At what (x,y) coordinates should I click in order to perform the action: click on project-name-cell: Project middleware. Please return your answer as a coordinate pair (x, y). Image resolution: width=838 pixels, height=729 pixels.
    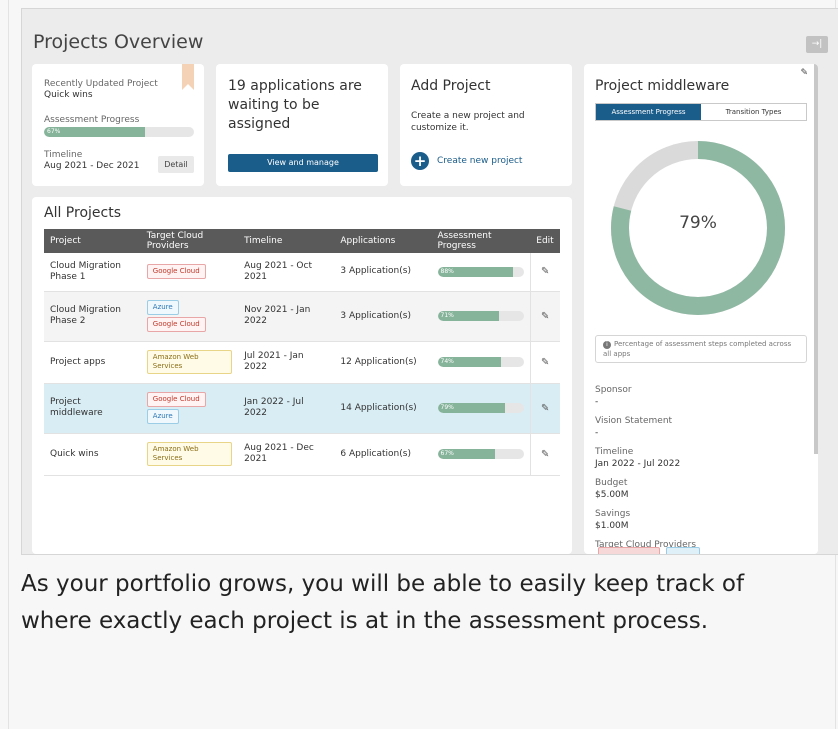
    Looking at the image, I should click on (92, 408).